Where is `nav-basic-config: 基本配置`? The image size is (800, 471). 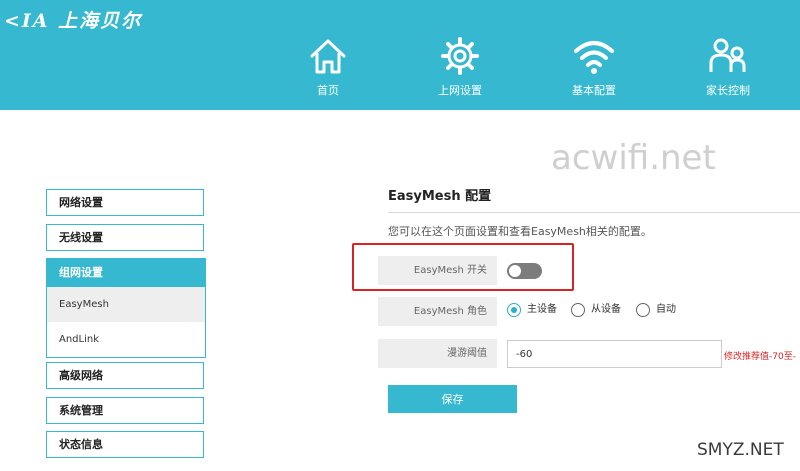 nav-basic-config: 基本配置 is located at coordinates (594, 71).